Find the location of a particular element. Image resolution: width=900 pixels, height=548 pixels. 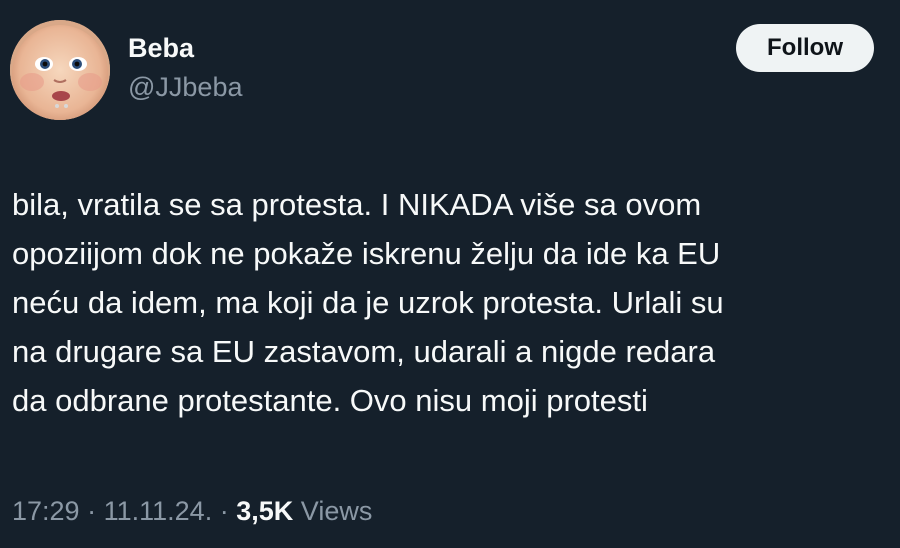

avatar is located at coordinates (60, 70).